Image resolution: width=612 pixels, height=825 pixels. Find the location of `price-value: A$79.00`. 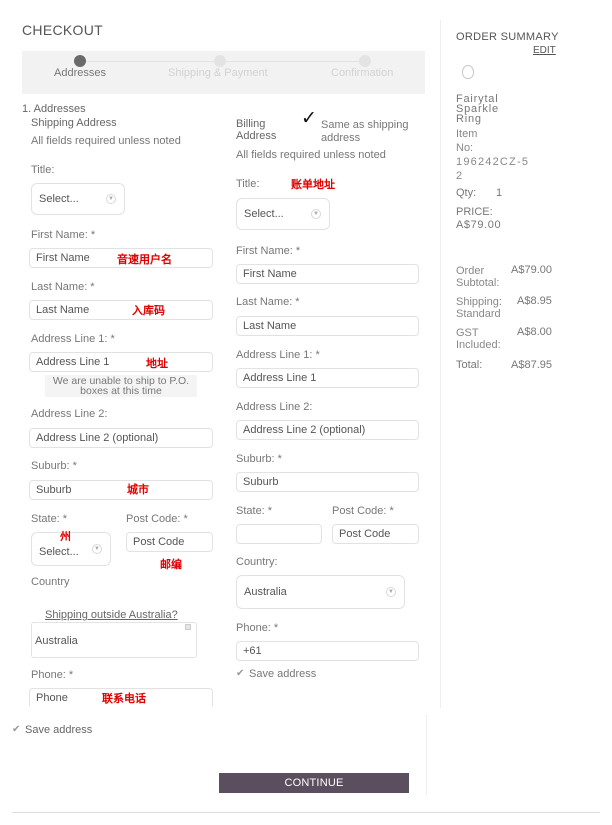

price-value: A$79.00 is located at coordinates (479, 225).